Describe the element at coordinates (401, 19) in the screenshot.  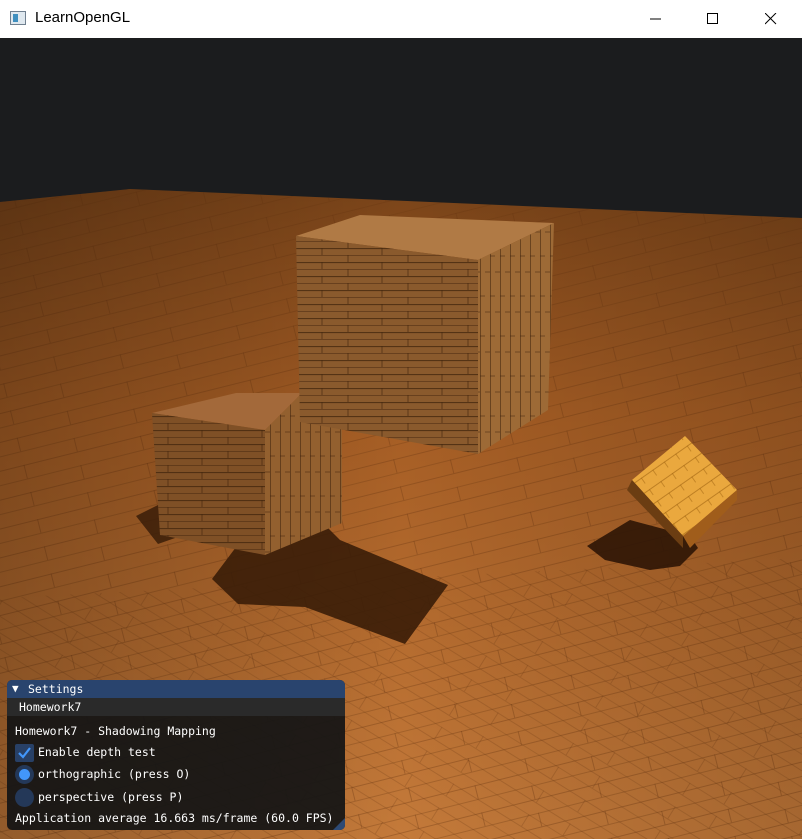
I see `title-bar: LearnOpenGL` at that location.